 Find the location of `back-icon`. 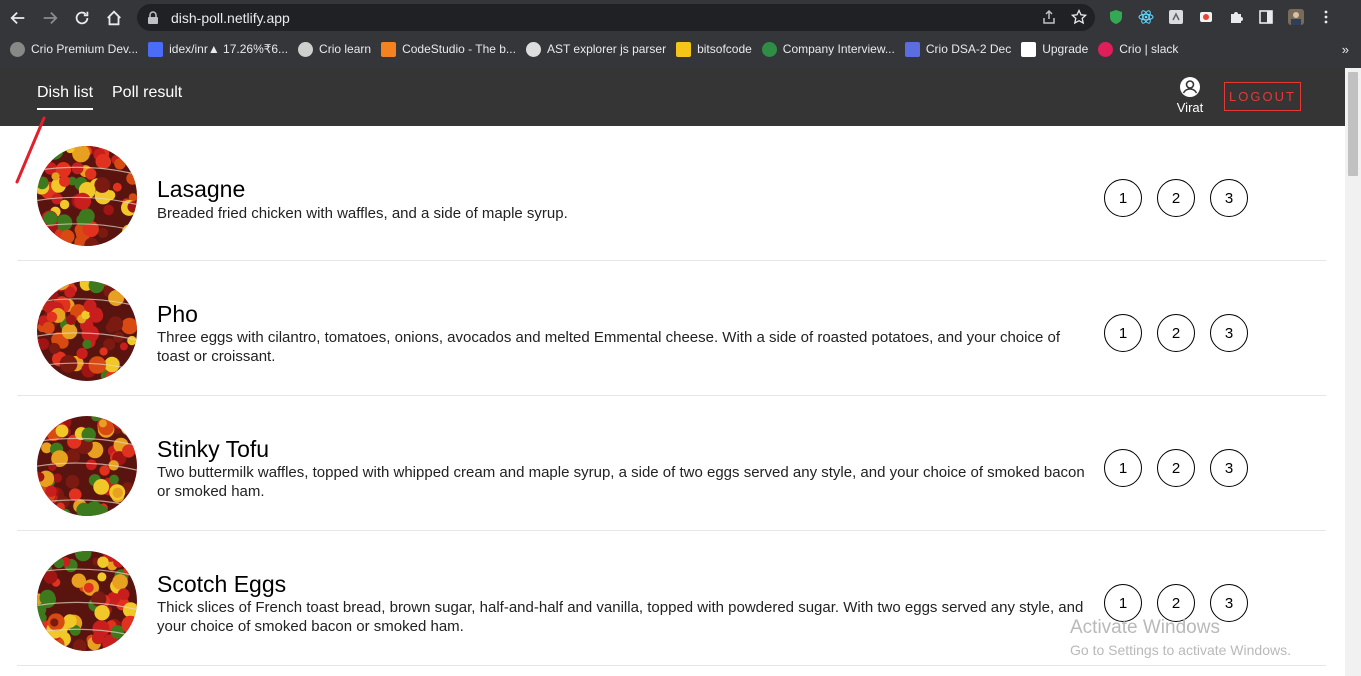

back-icon is located at coordinates (18, 18).